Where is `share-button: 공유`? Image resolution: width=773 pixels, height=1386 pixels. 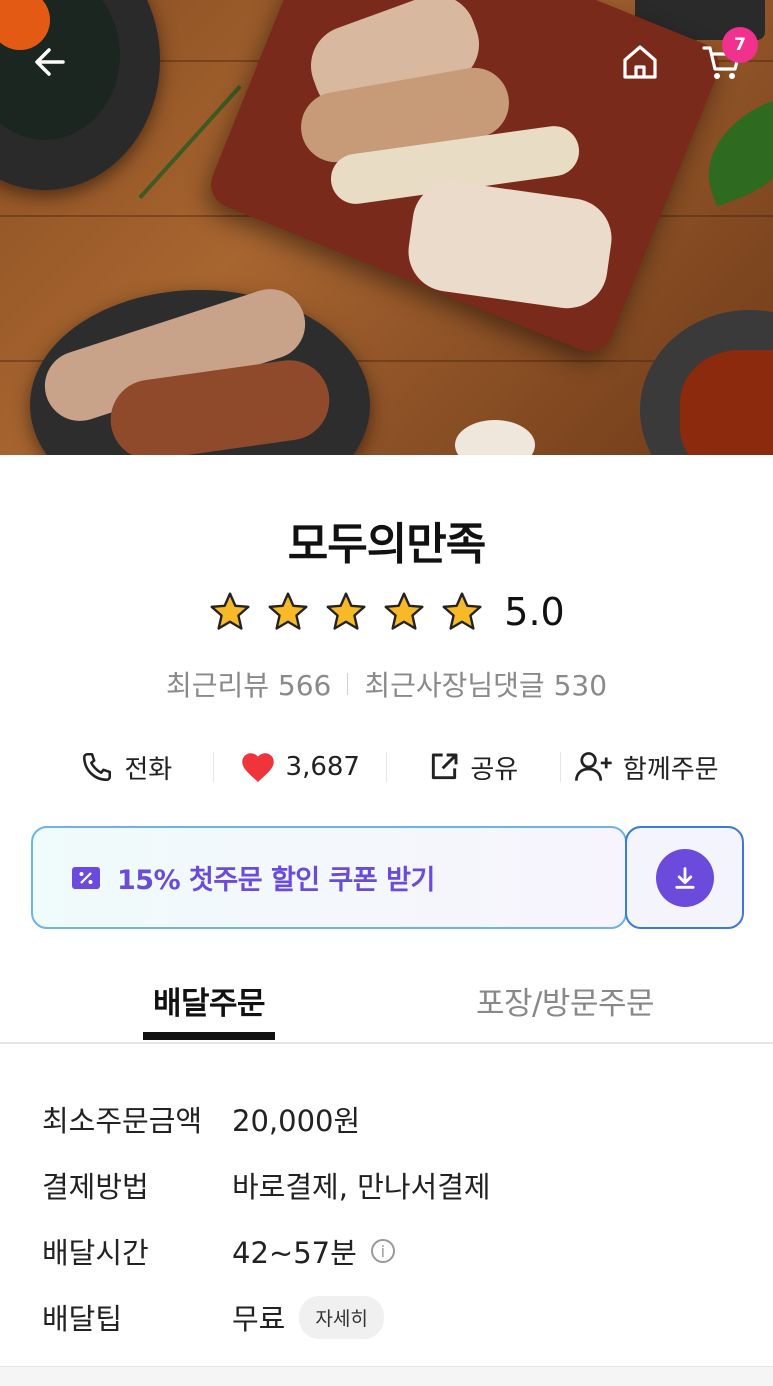 share-button: 공유 is located at coordinates (473, 767).